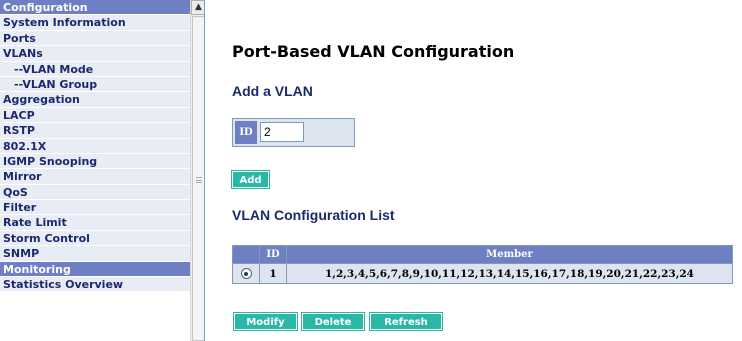  Describe the element at coordinates (273, 273) in the screenshot. I see `vlan-id-cell: 1` at that location.